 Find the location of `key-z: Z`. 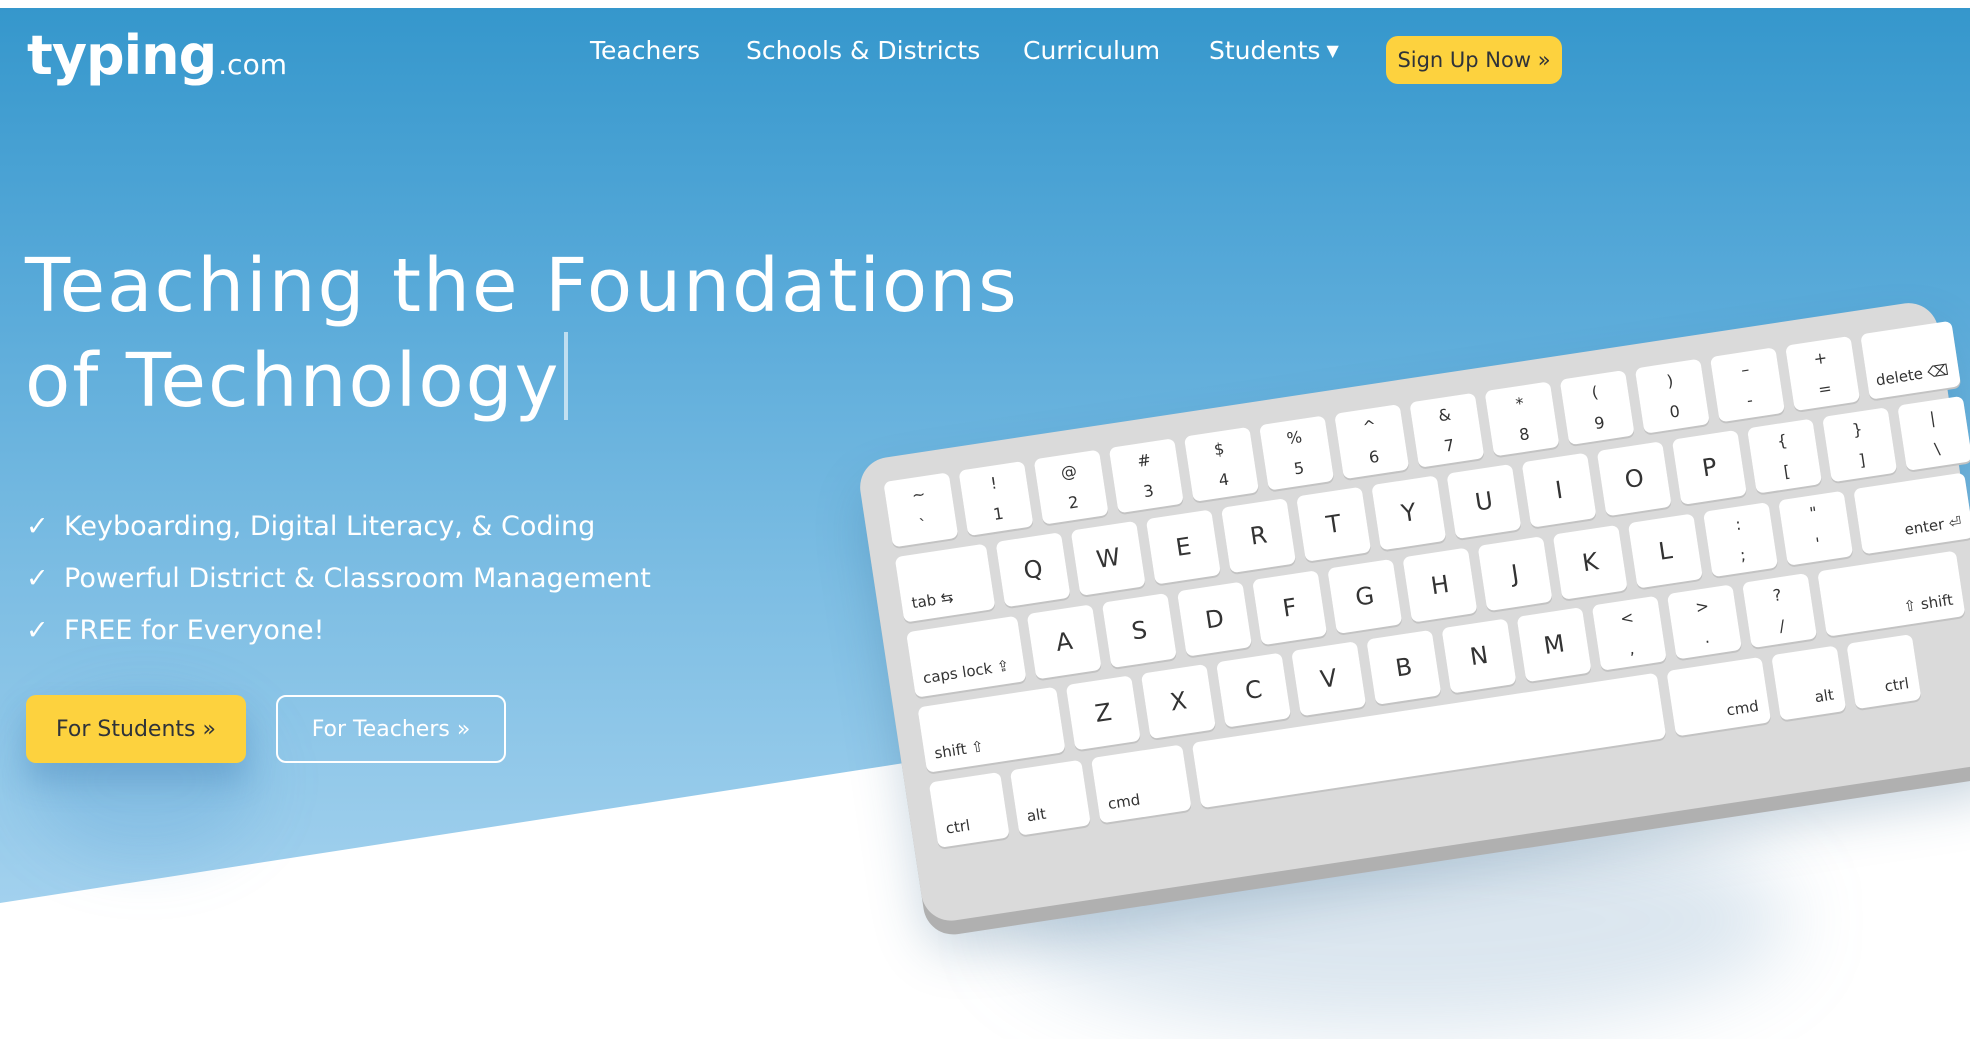

key-z: Z is located at coordinates (1103, 713).